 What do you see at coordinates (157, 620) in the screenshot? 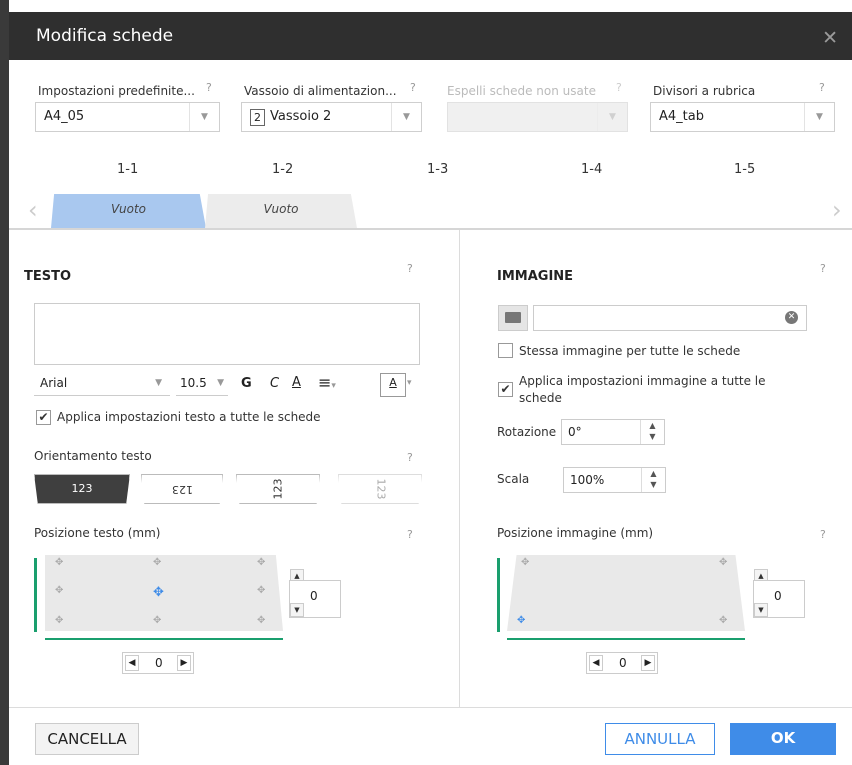
I see `pos-bottom-center-icon: ✥` at bounding box center [157, 620].